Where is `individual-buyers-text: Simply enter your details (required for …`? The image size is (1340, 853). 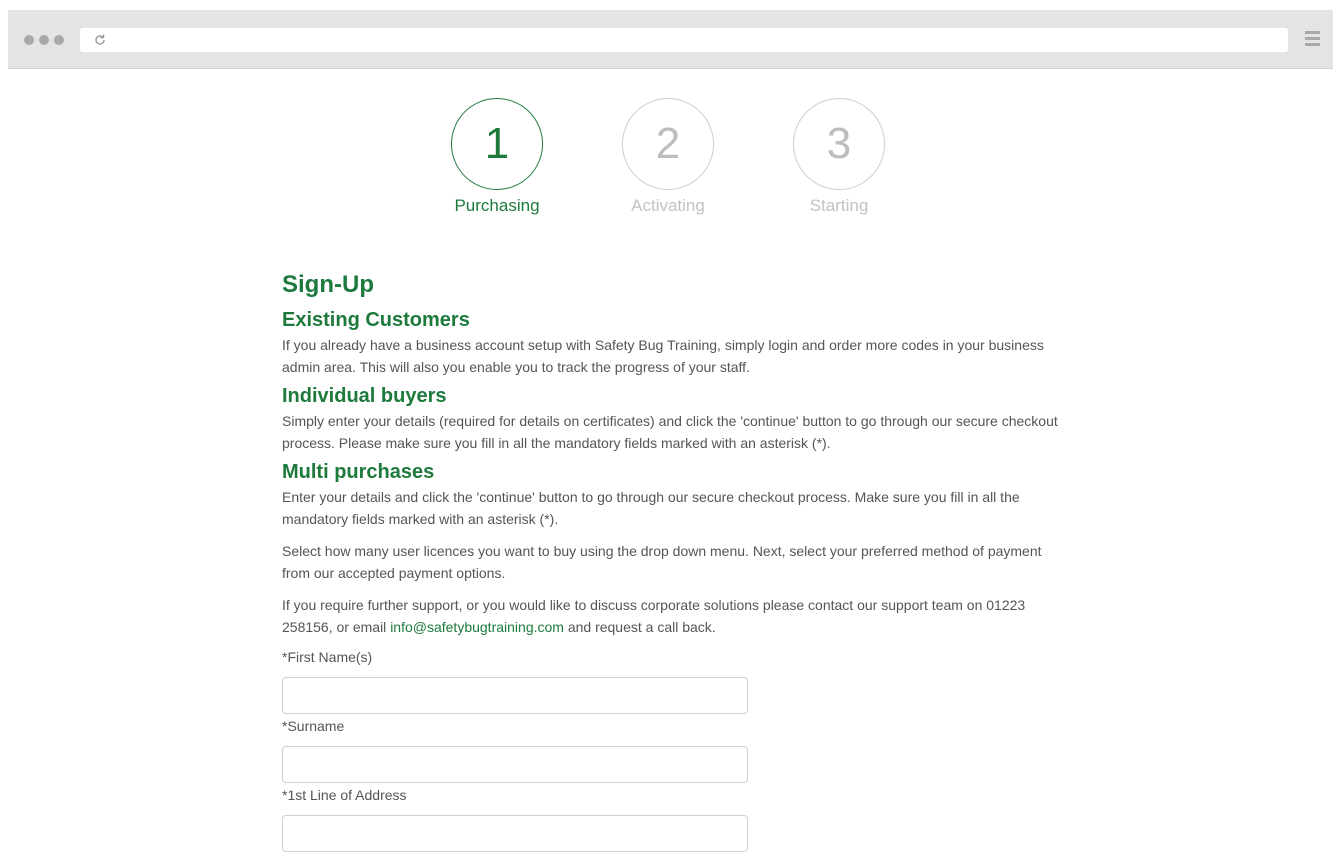 individual-buyers-text: Simply enter your details (required for … is located at coordinates (670, 432).